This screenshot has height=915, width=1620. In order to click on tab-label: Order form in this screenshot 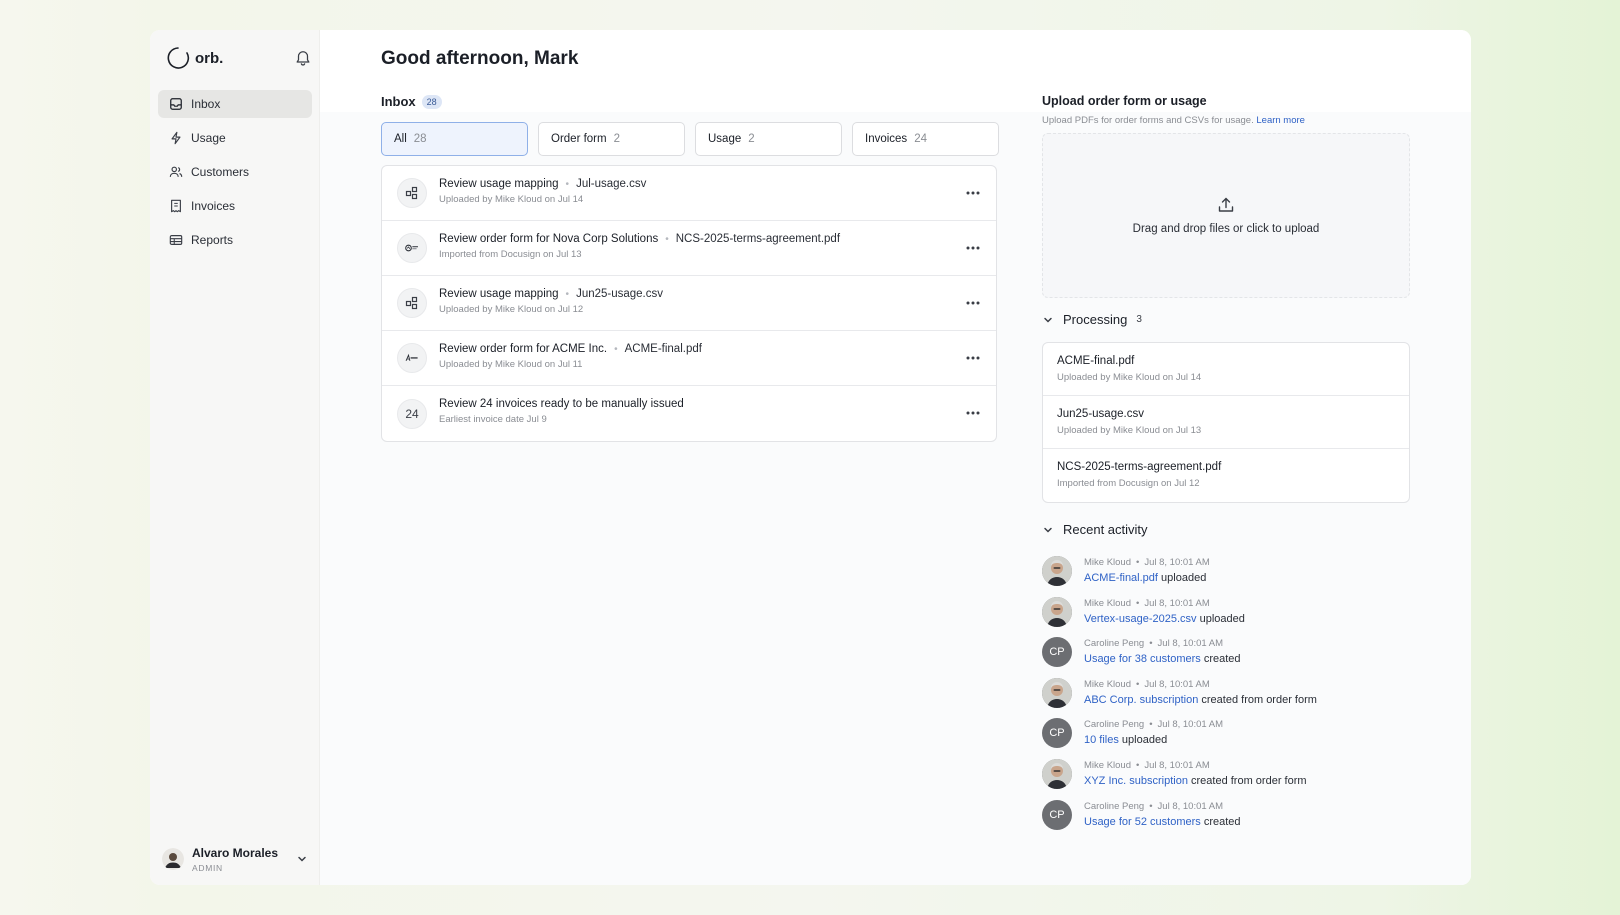, I will do `click(579, 139)`.